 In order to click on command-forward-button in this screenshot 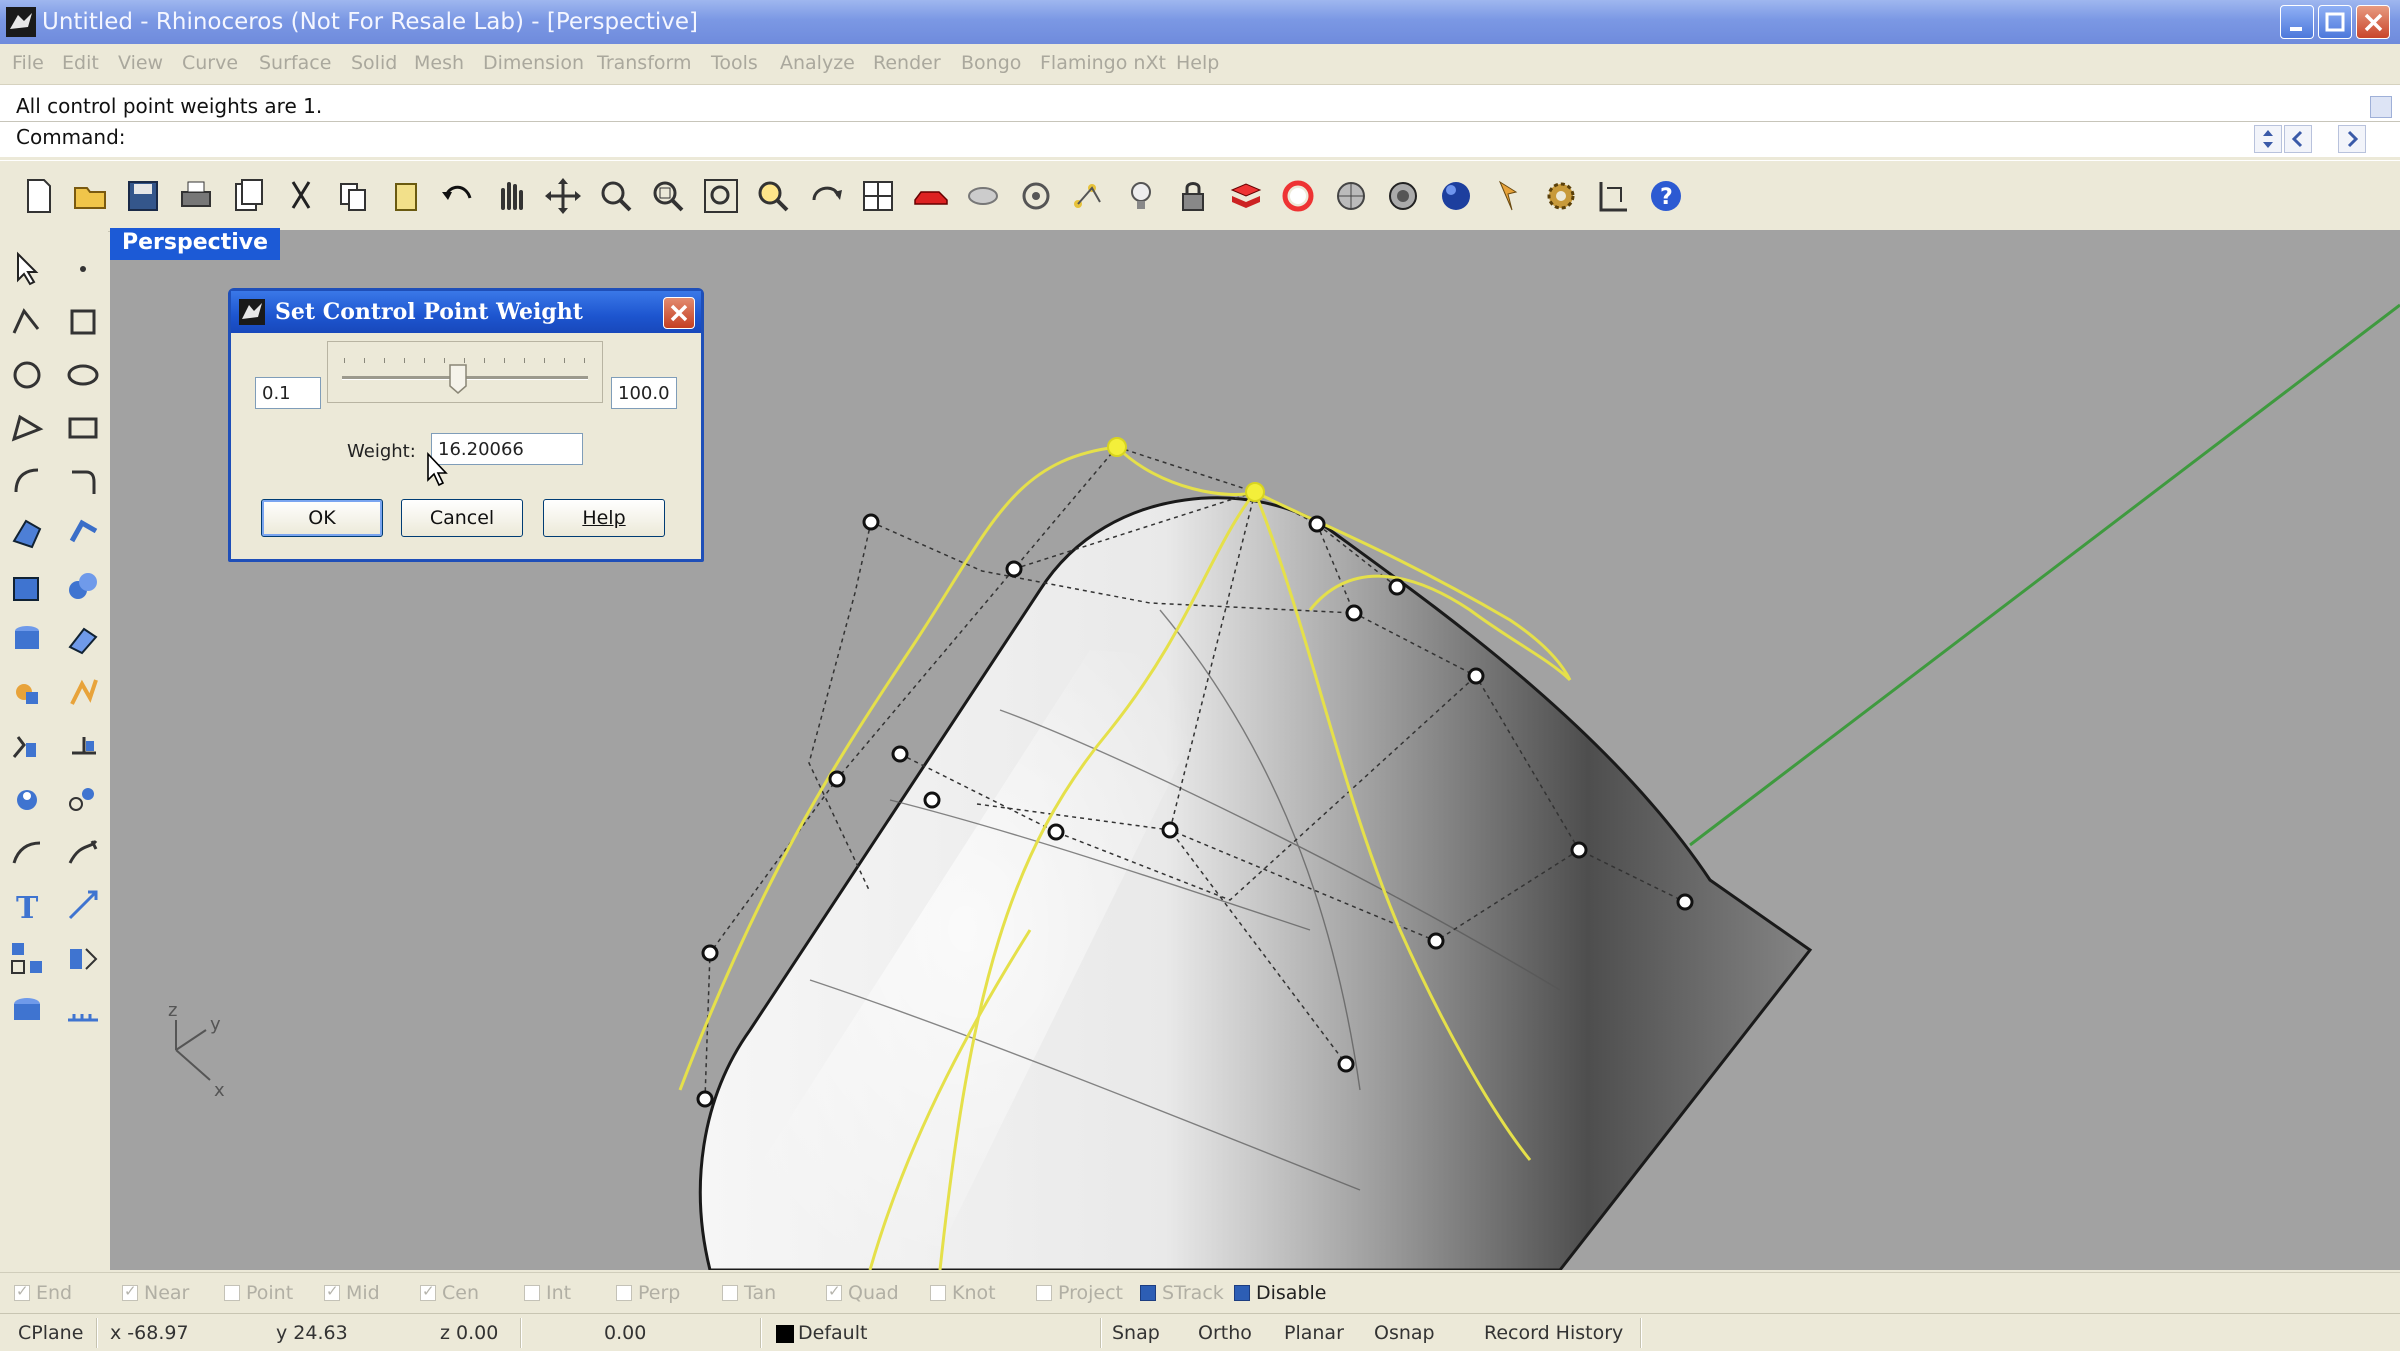, I will do `click(2352, 139)`.